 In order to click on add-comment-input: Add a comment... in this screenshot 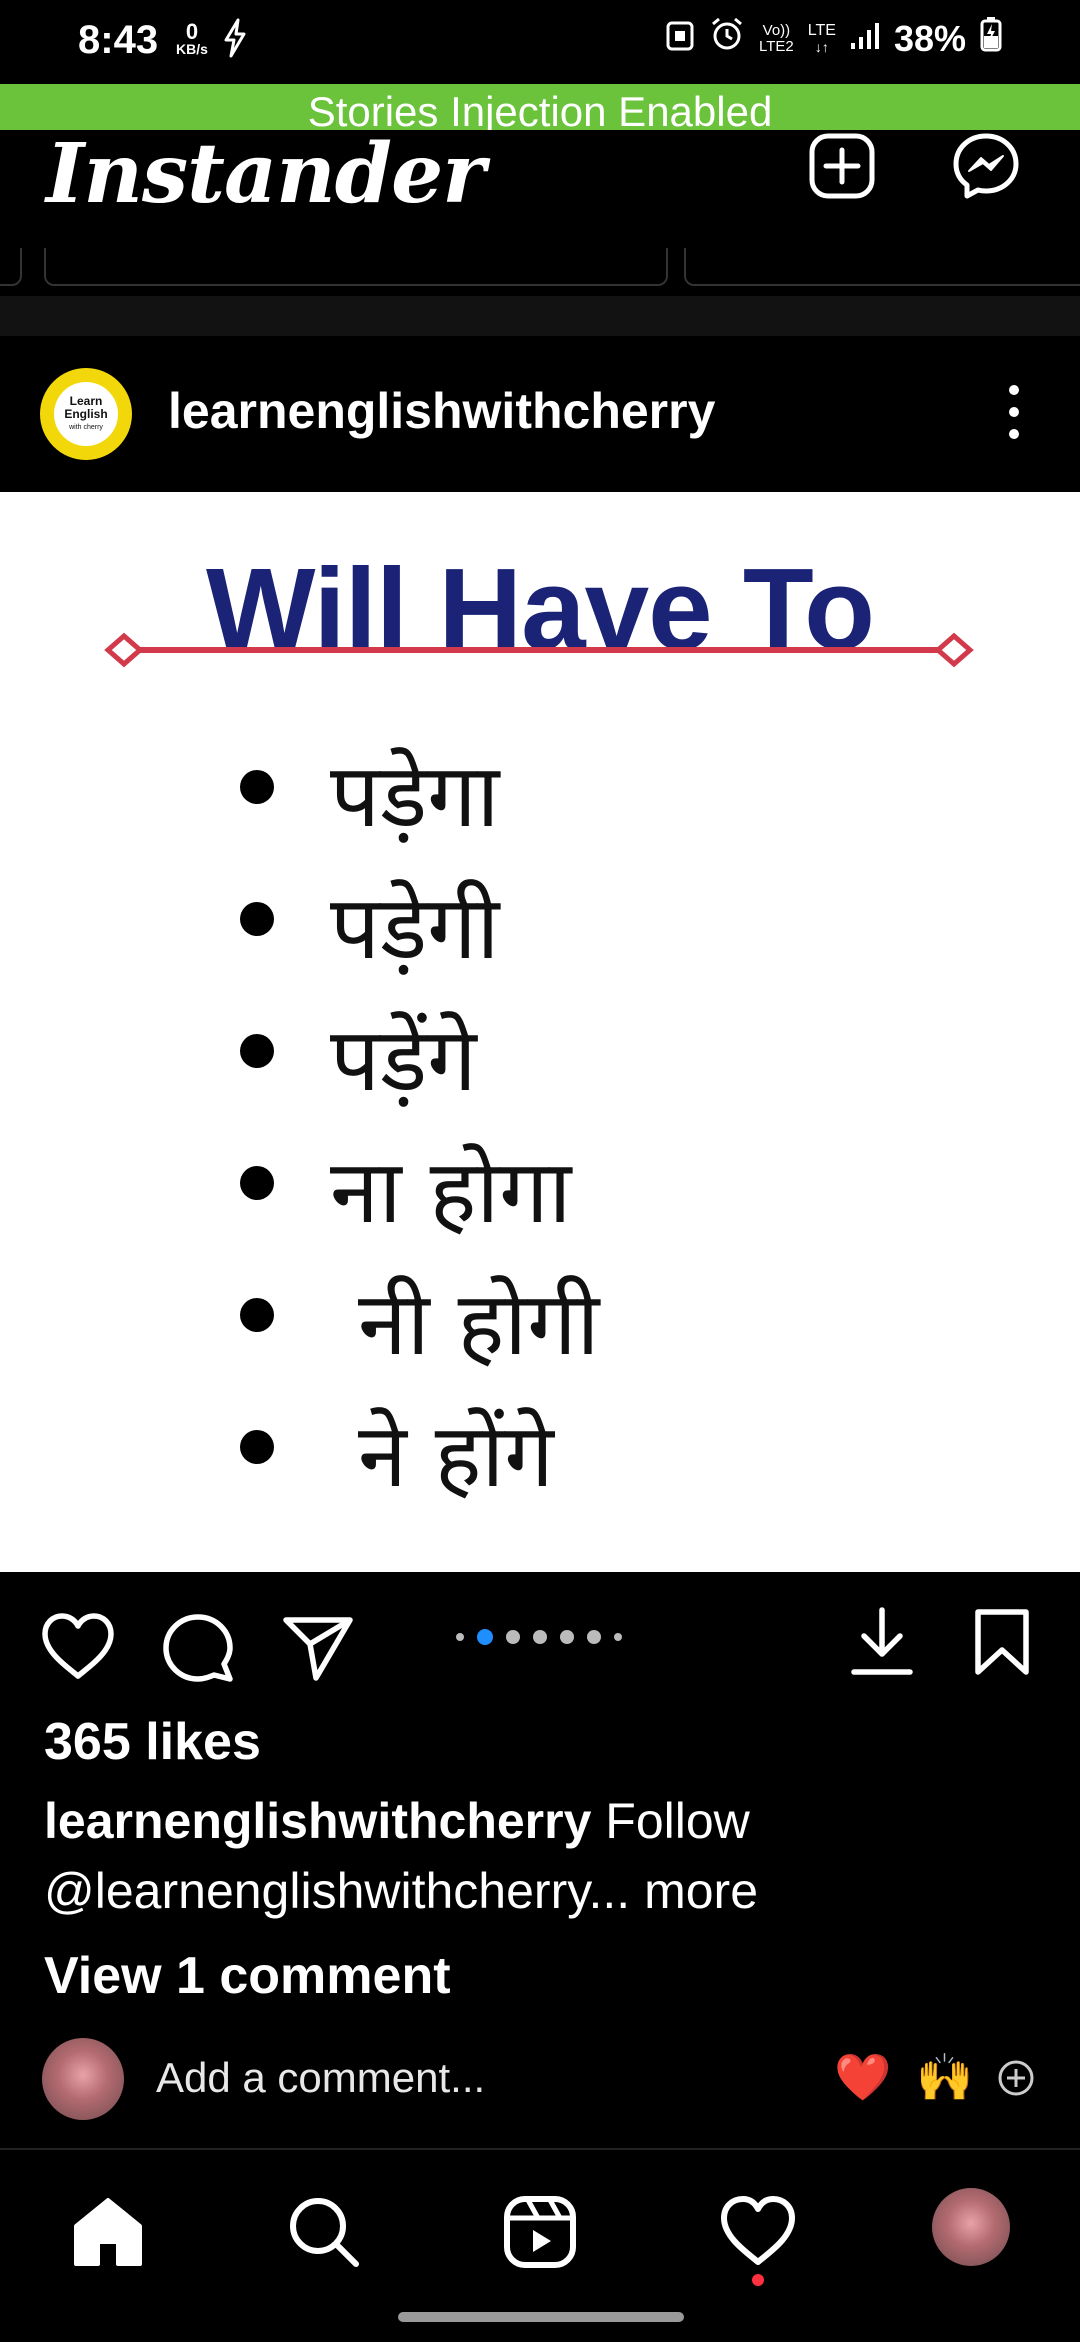, I will do `click(320, 2078)`.